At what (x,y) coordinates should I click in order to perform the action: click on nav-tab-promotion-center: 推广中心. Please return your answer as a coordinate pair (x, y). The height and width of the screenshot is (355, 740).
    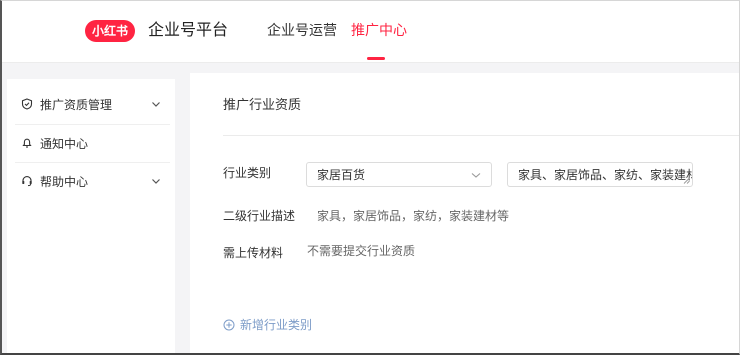
    Looking at the image, I should click on (379, 31).